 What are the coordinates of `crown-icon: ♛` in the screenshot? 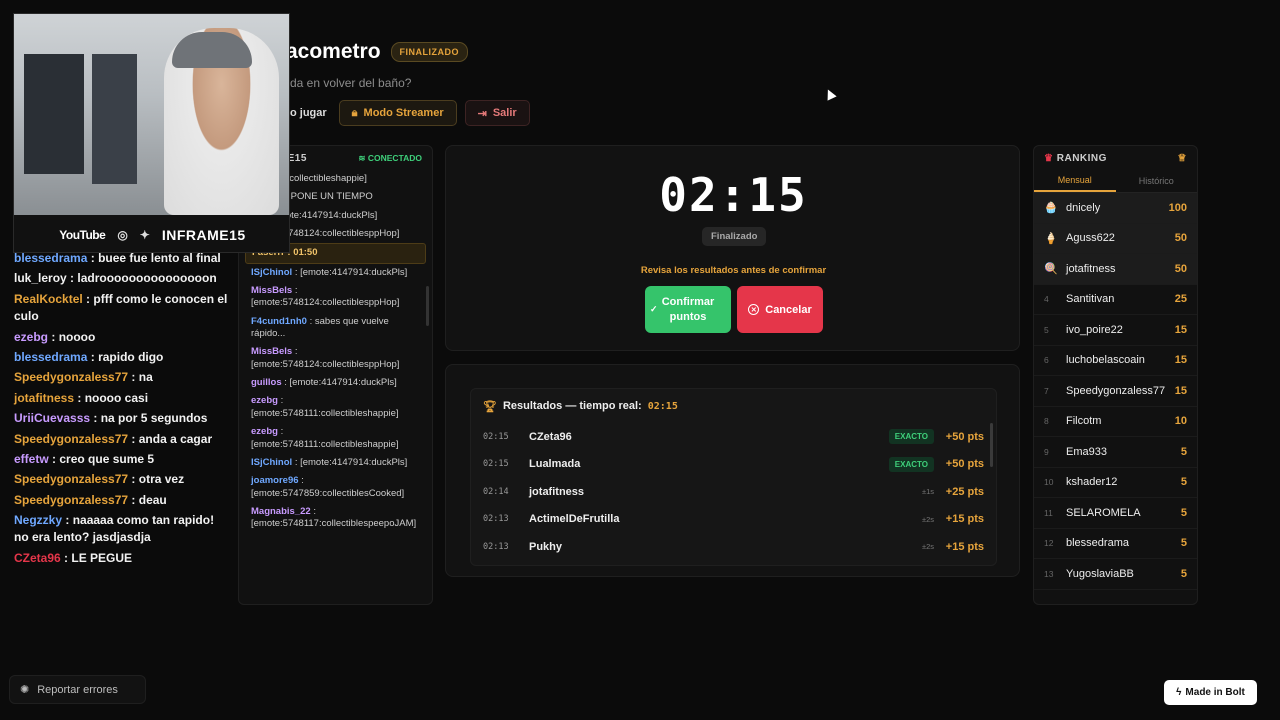 It's located at (1049, 158).